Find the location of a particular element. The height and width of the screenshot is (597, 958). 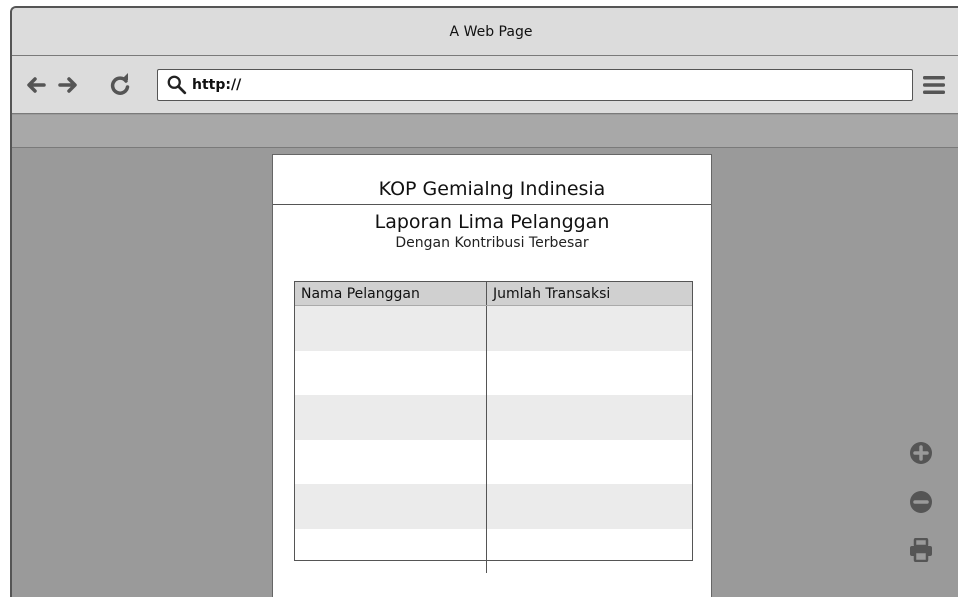

window-titlebar: A Web Page is located at coordinates (485, 32).